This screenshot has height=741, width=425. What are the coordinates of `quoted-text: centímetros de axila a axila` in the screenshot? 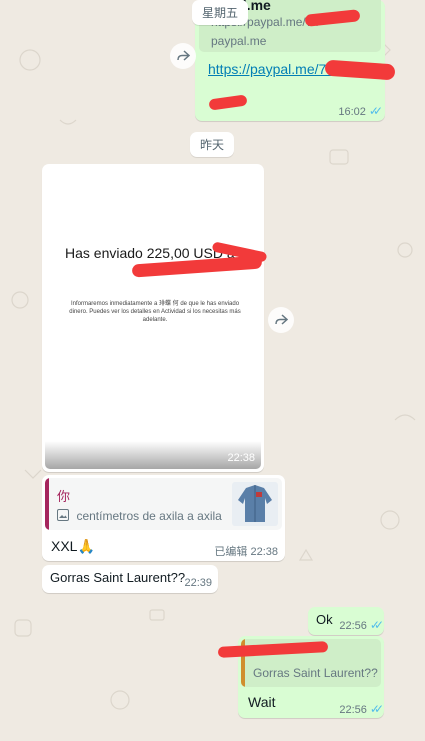 It's located at (149, 516).